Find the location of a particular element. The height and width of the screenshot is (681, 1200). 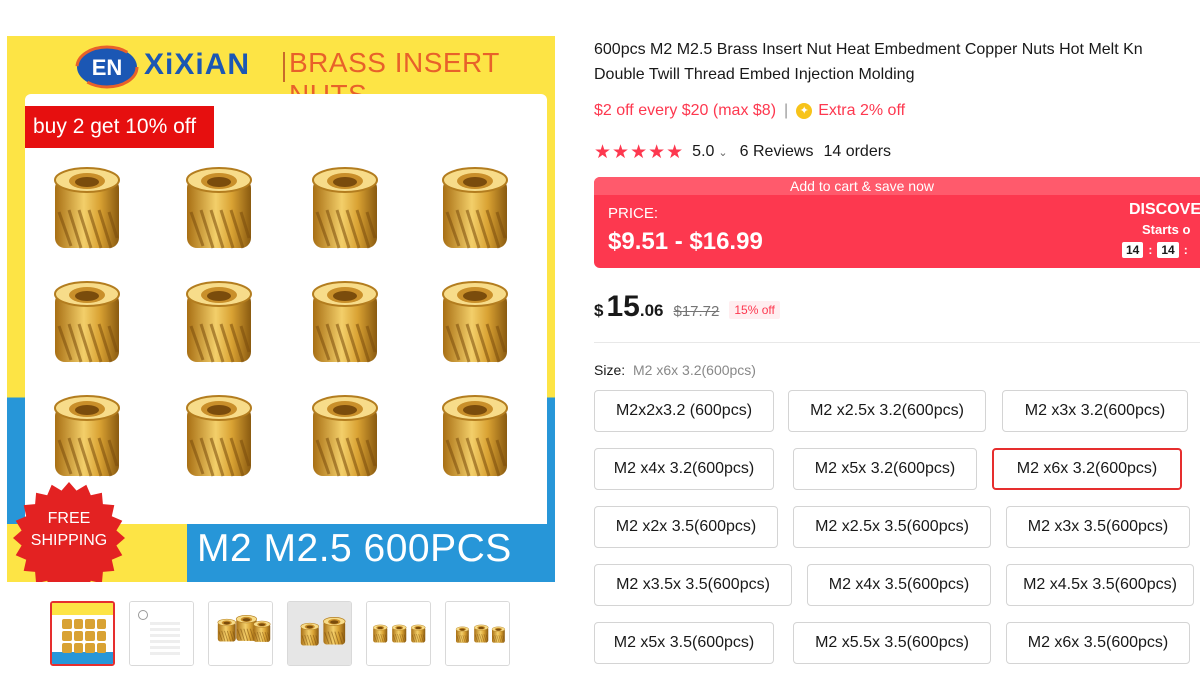

image-caption: M2 M2.5 600PCS is located at coordinates (354, 548).